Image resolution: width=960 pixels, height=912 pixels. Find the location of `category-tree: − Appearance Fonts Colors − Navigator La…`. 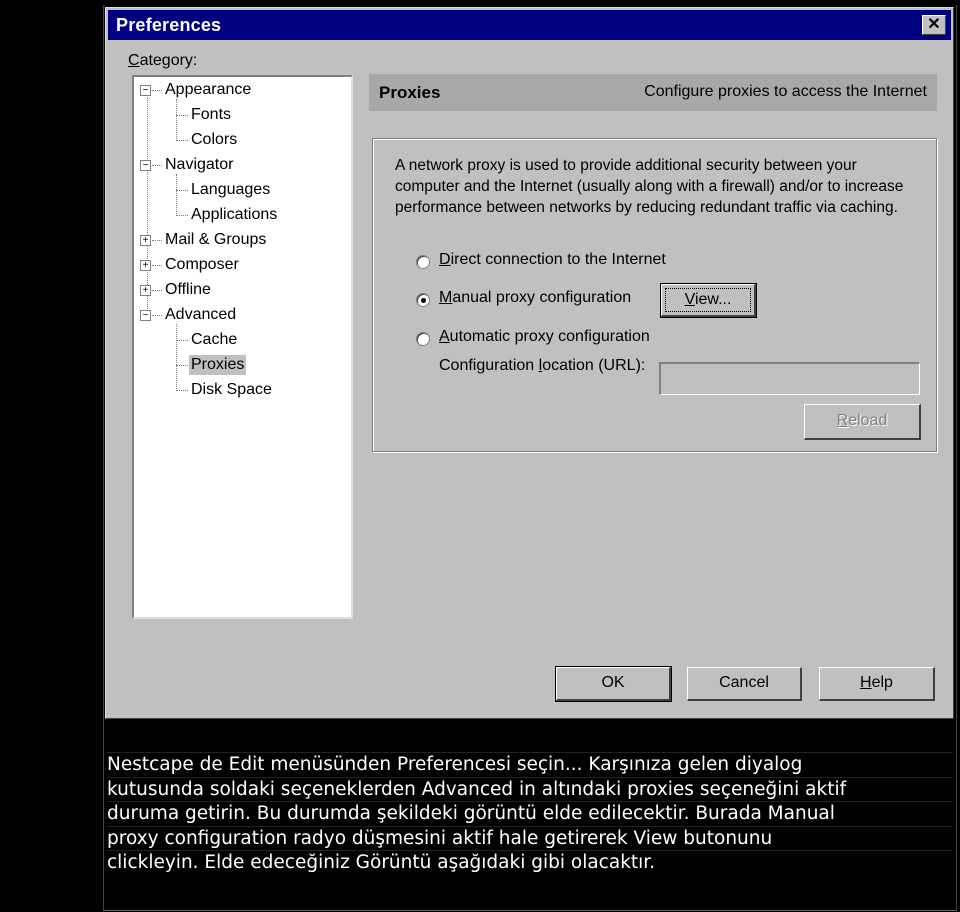

category-tree: − Appearance Fonts Colors − Navigator La… is located at coordinates (242, 347).